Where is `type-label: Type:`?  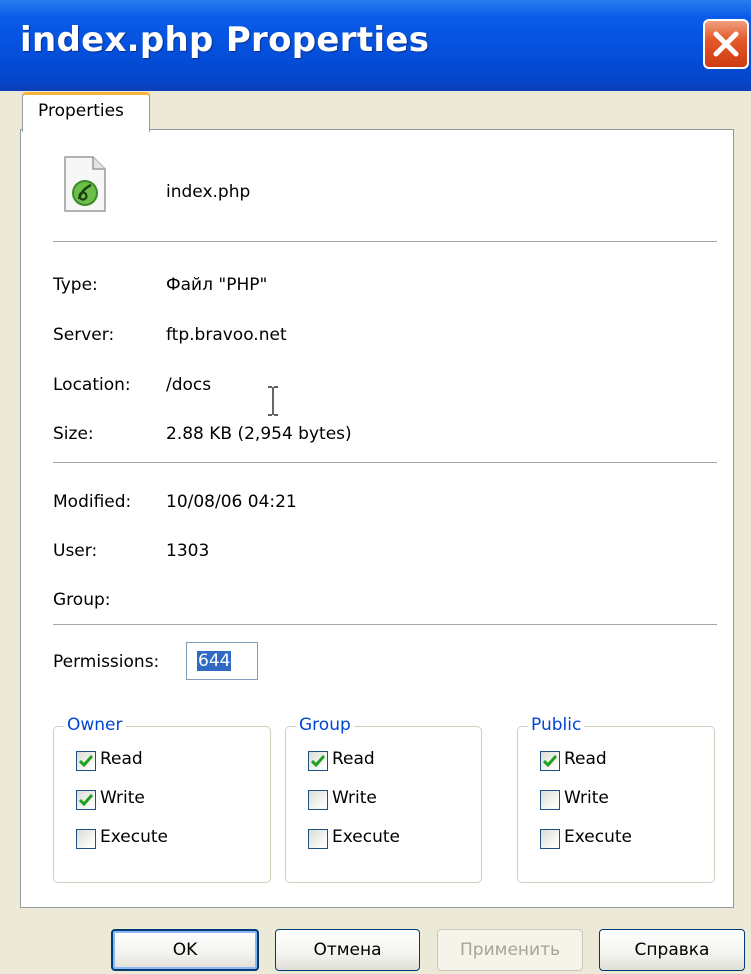
type-label: Type: is located at coordinates (75, 285).